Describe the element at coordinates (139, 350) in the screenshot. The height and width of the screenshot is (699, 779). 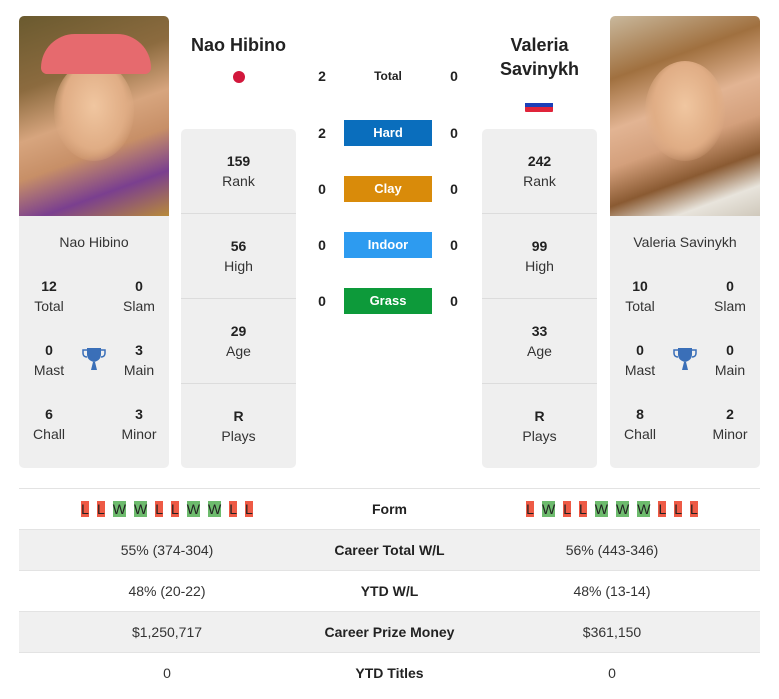
I see `titles-main-value: 3` at that location.